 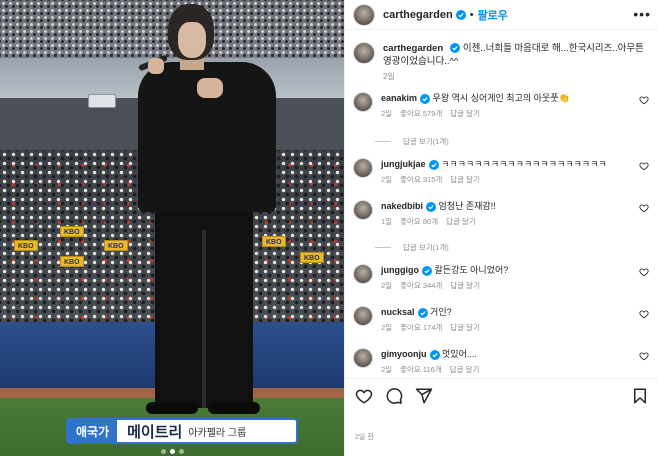 I want to click on broadcast-caption-tag: 애국가, so click(x=93, y=431).